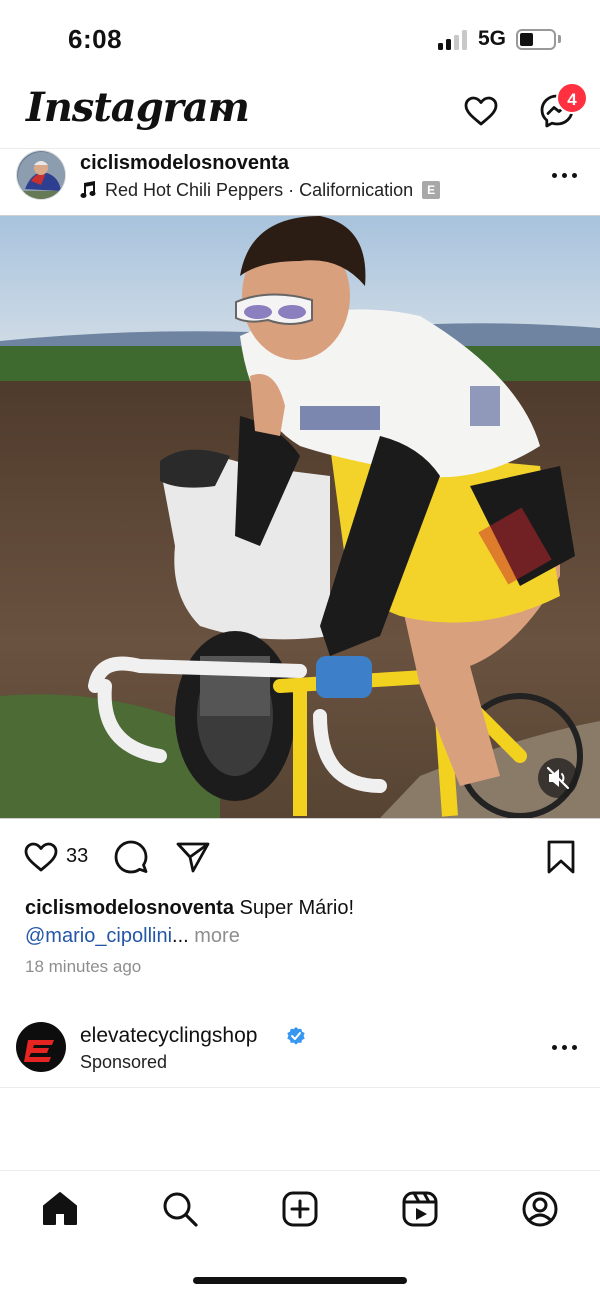 Image resolution: width=600 pixels, height=1298 pixels. What do you see at coordinates (297, 908) in the screenshot?
I see `caption-text: Super Mário!` at bounding box center [297, 908].